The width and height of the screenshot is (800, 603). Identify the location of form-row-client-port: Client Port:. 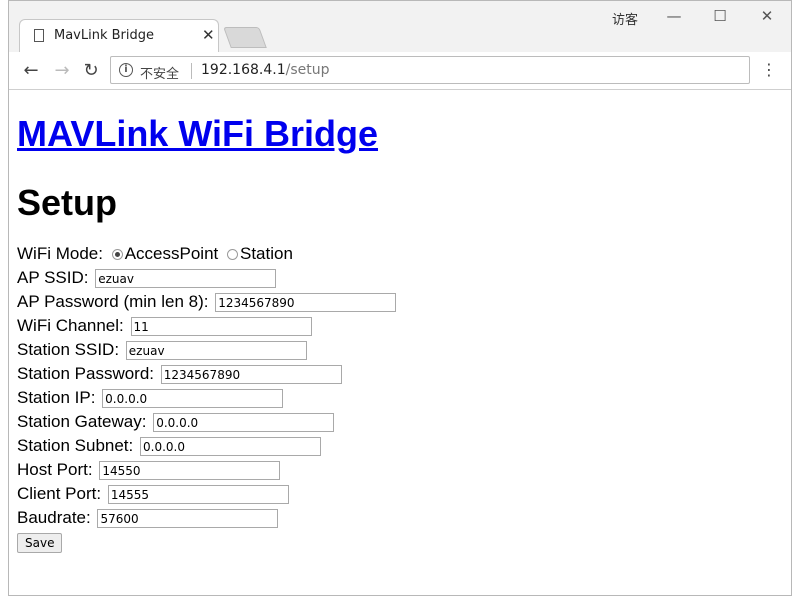
(206, 494).